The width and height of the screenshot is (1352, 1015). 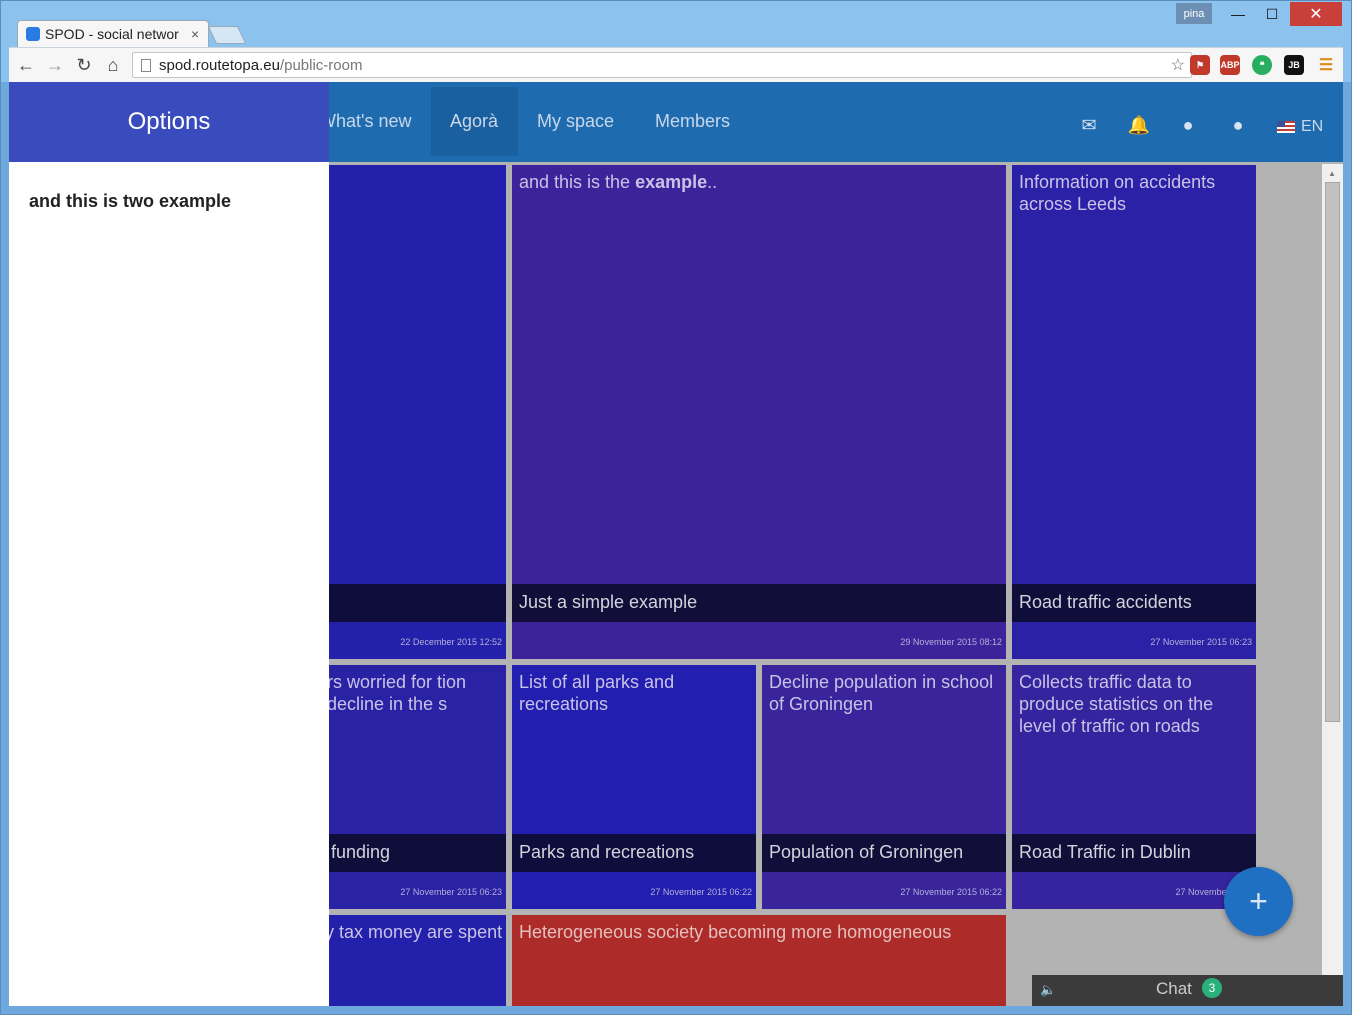 What do you see at coordinates (1194, 13) in the screenshot?
I see `profile-badge: pina` at bounding box center [1194, 13].